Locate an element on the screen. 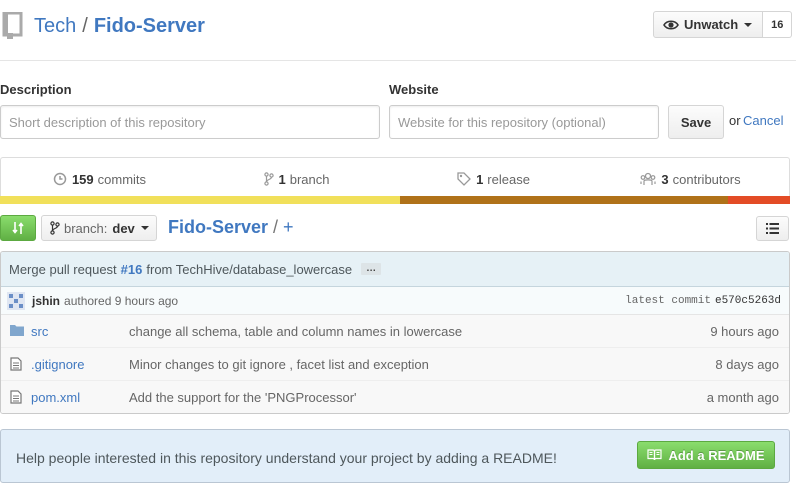 The height and width of the screenshot is (489, 796). eye-icon is located at coordinates (671, 24).